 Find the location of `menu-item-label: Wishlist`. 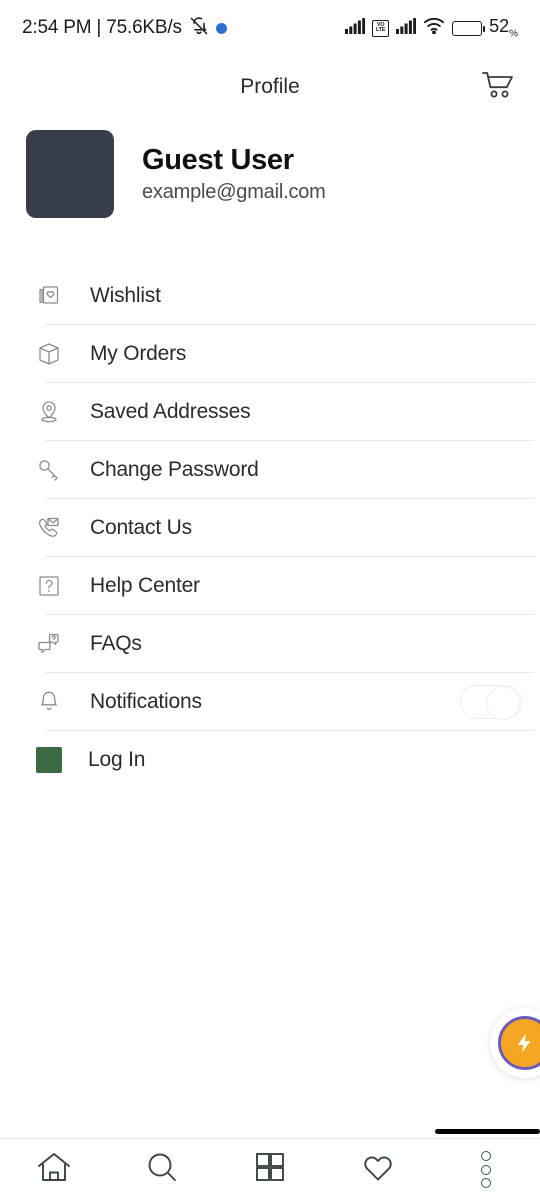

menu-item-label: Wishlist is located at coordinates (125, 295).